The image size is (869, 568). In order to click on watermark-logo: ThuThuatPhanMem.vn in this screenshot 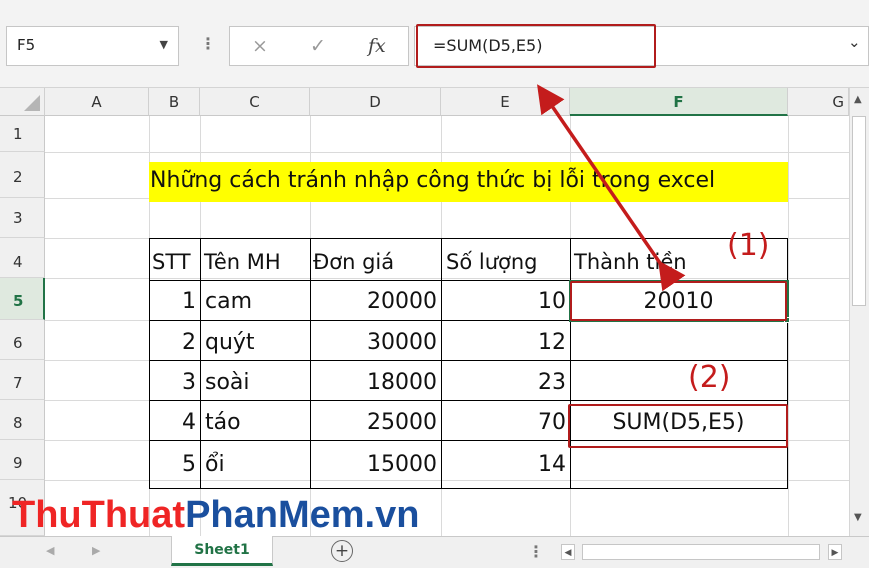, I will do `click(215, 515)`.